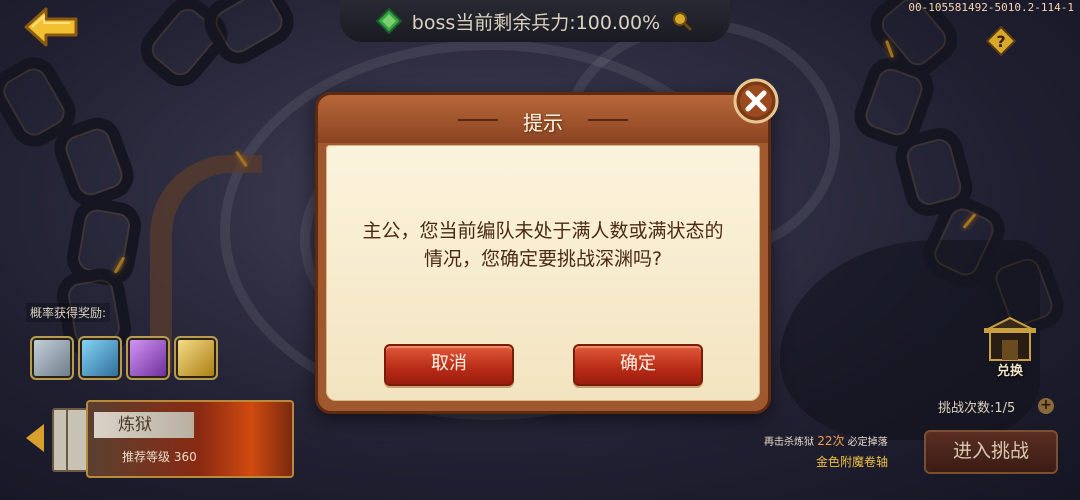  I want to click on question-icon: ?, so click(1001, 41).